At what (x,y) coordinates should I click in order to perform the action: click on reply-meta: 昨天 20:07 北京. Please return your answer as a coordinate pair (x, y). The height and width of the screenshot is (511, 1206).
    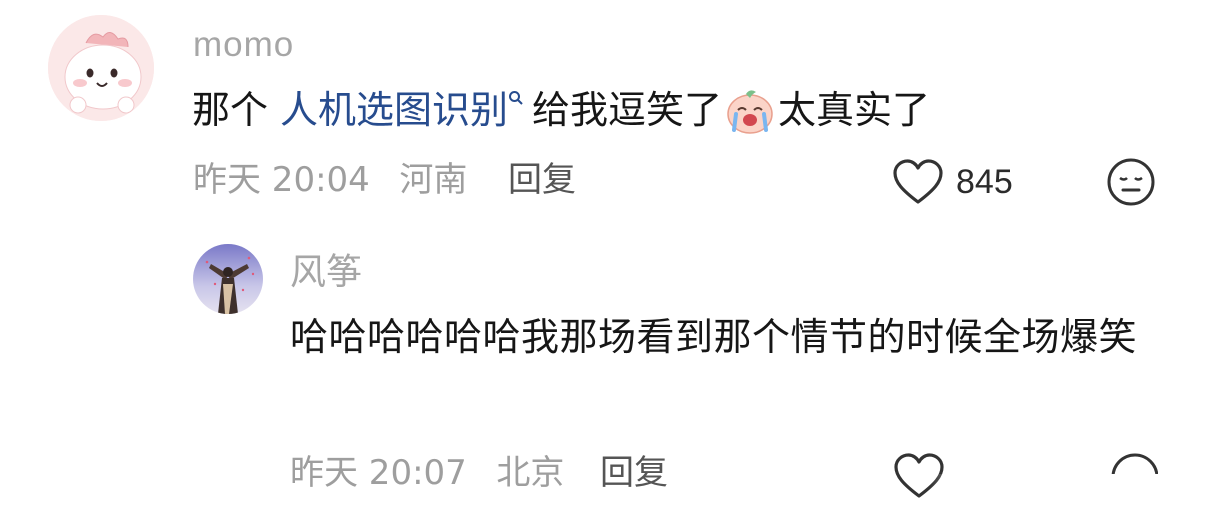
    Looking at the image, I should click on (427, 473).